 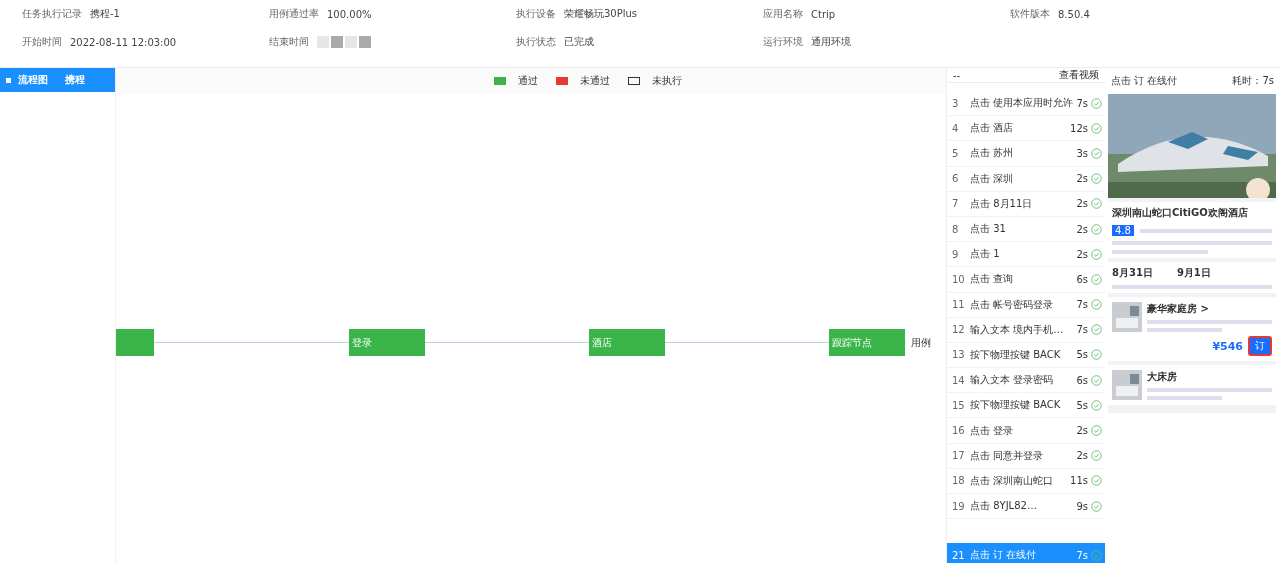 I want to click on step-row: 16 点击 登录 2s, so click(x=1026, y=431).